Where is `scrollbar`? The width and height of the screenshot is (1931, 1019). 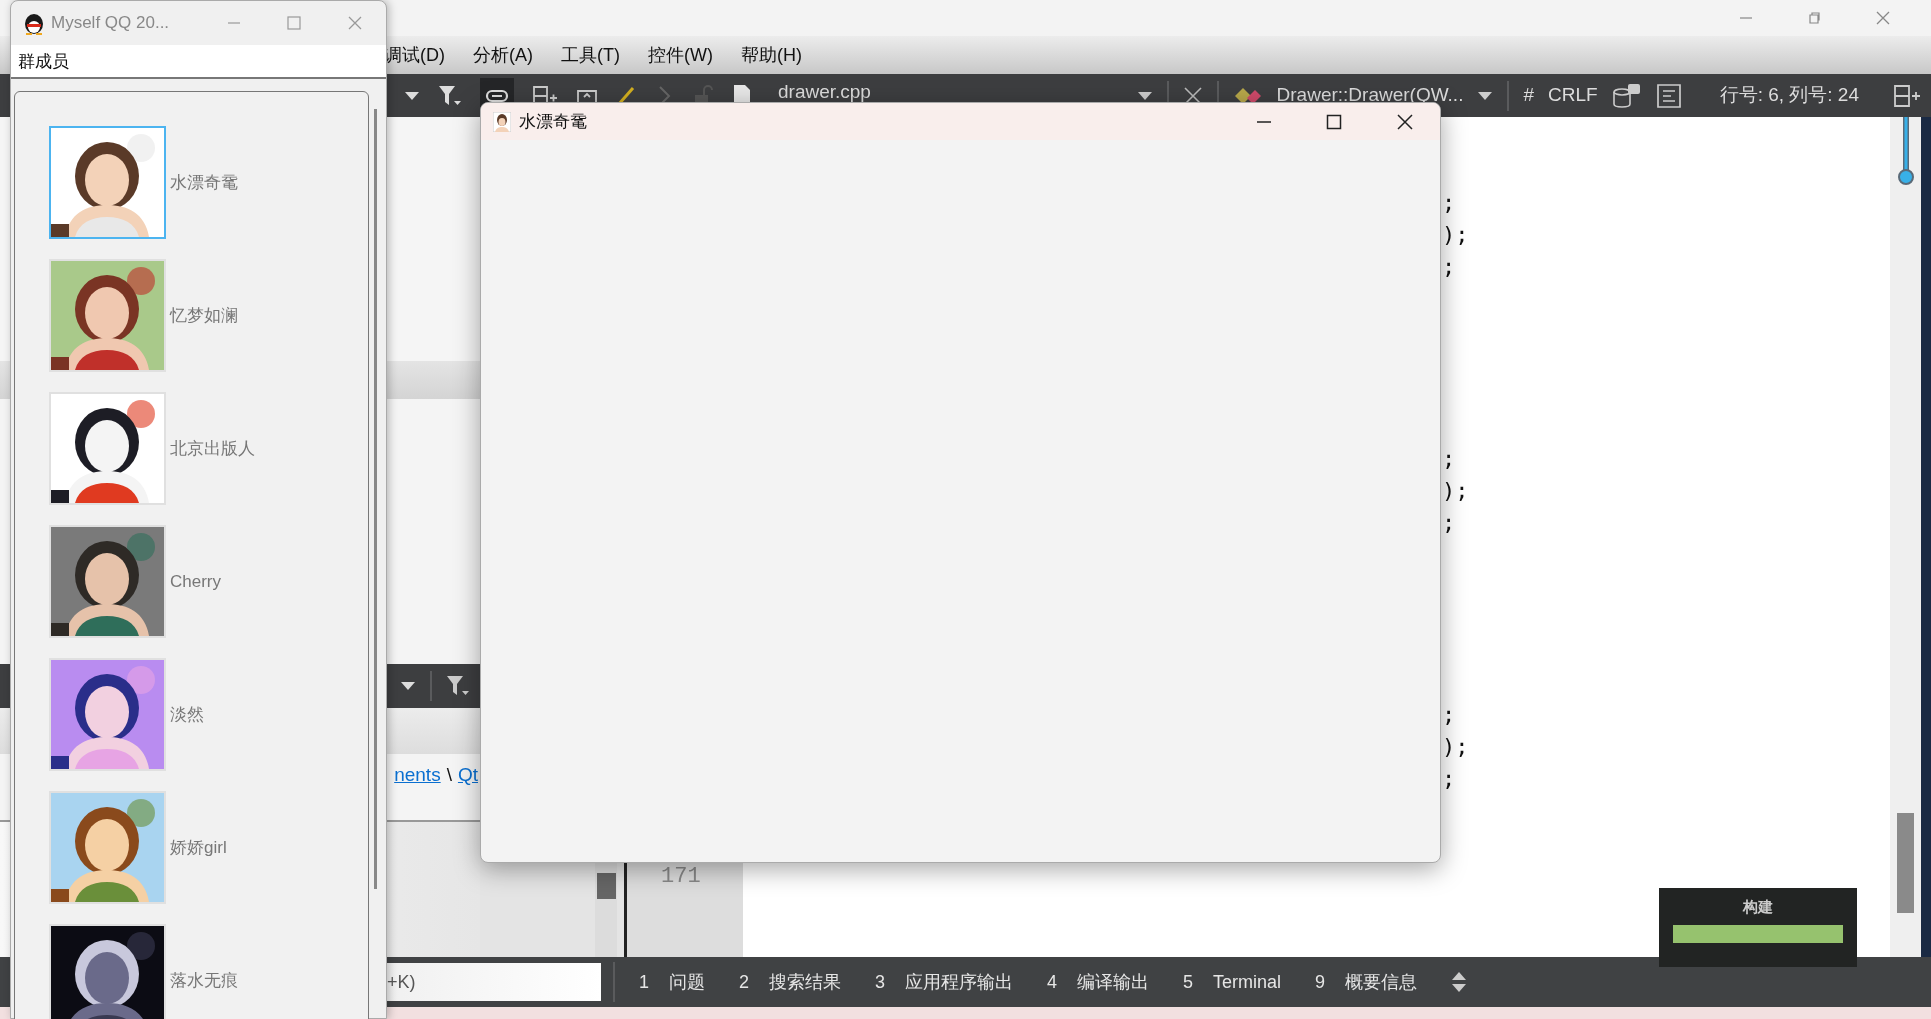
scrollbar is located at coordinates (375, 499).